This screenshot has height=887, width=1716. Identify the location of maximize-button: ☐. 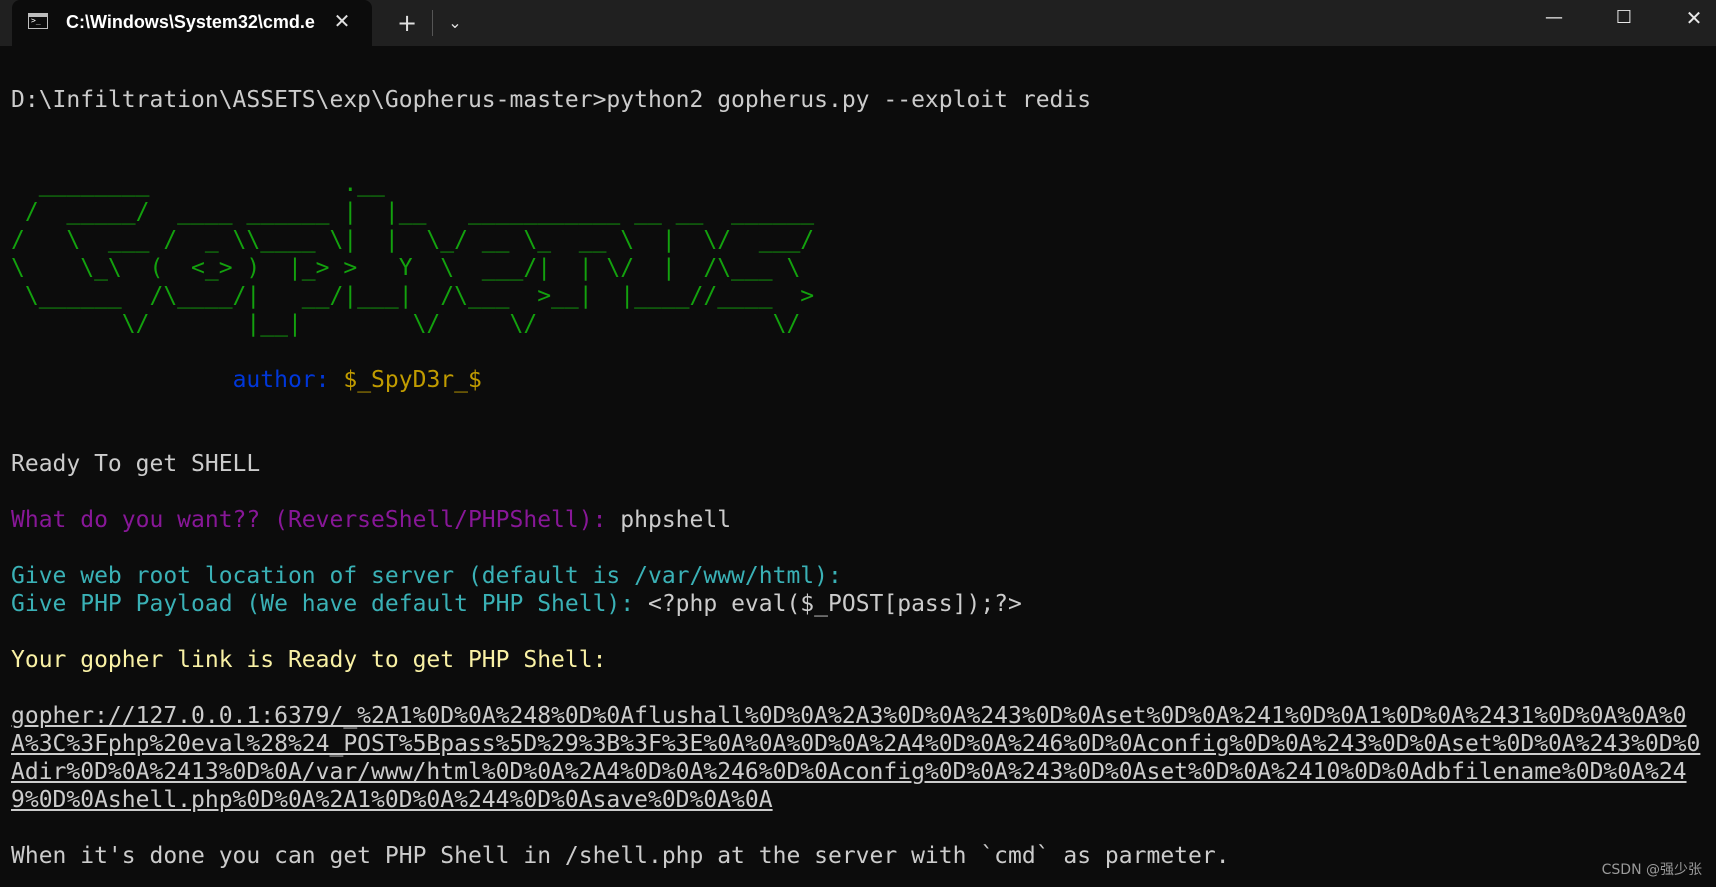
(1624, 18).